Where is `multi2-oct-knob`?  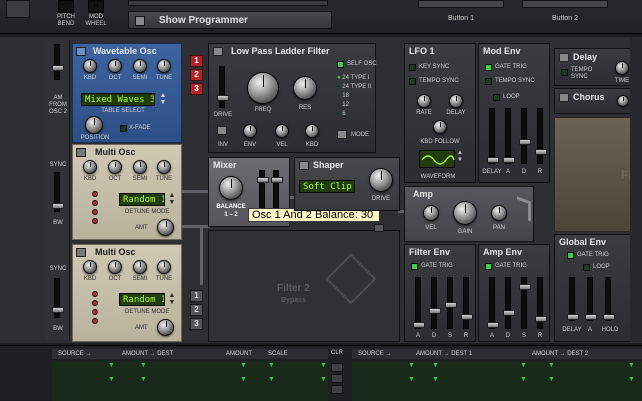
multi2-oct-knob is located at coordinates (115, 267).